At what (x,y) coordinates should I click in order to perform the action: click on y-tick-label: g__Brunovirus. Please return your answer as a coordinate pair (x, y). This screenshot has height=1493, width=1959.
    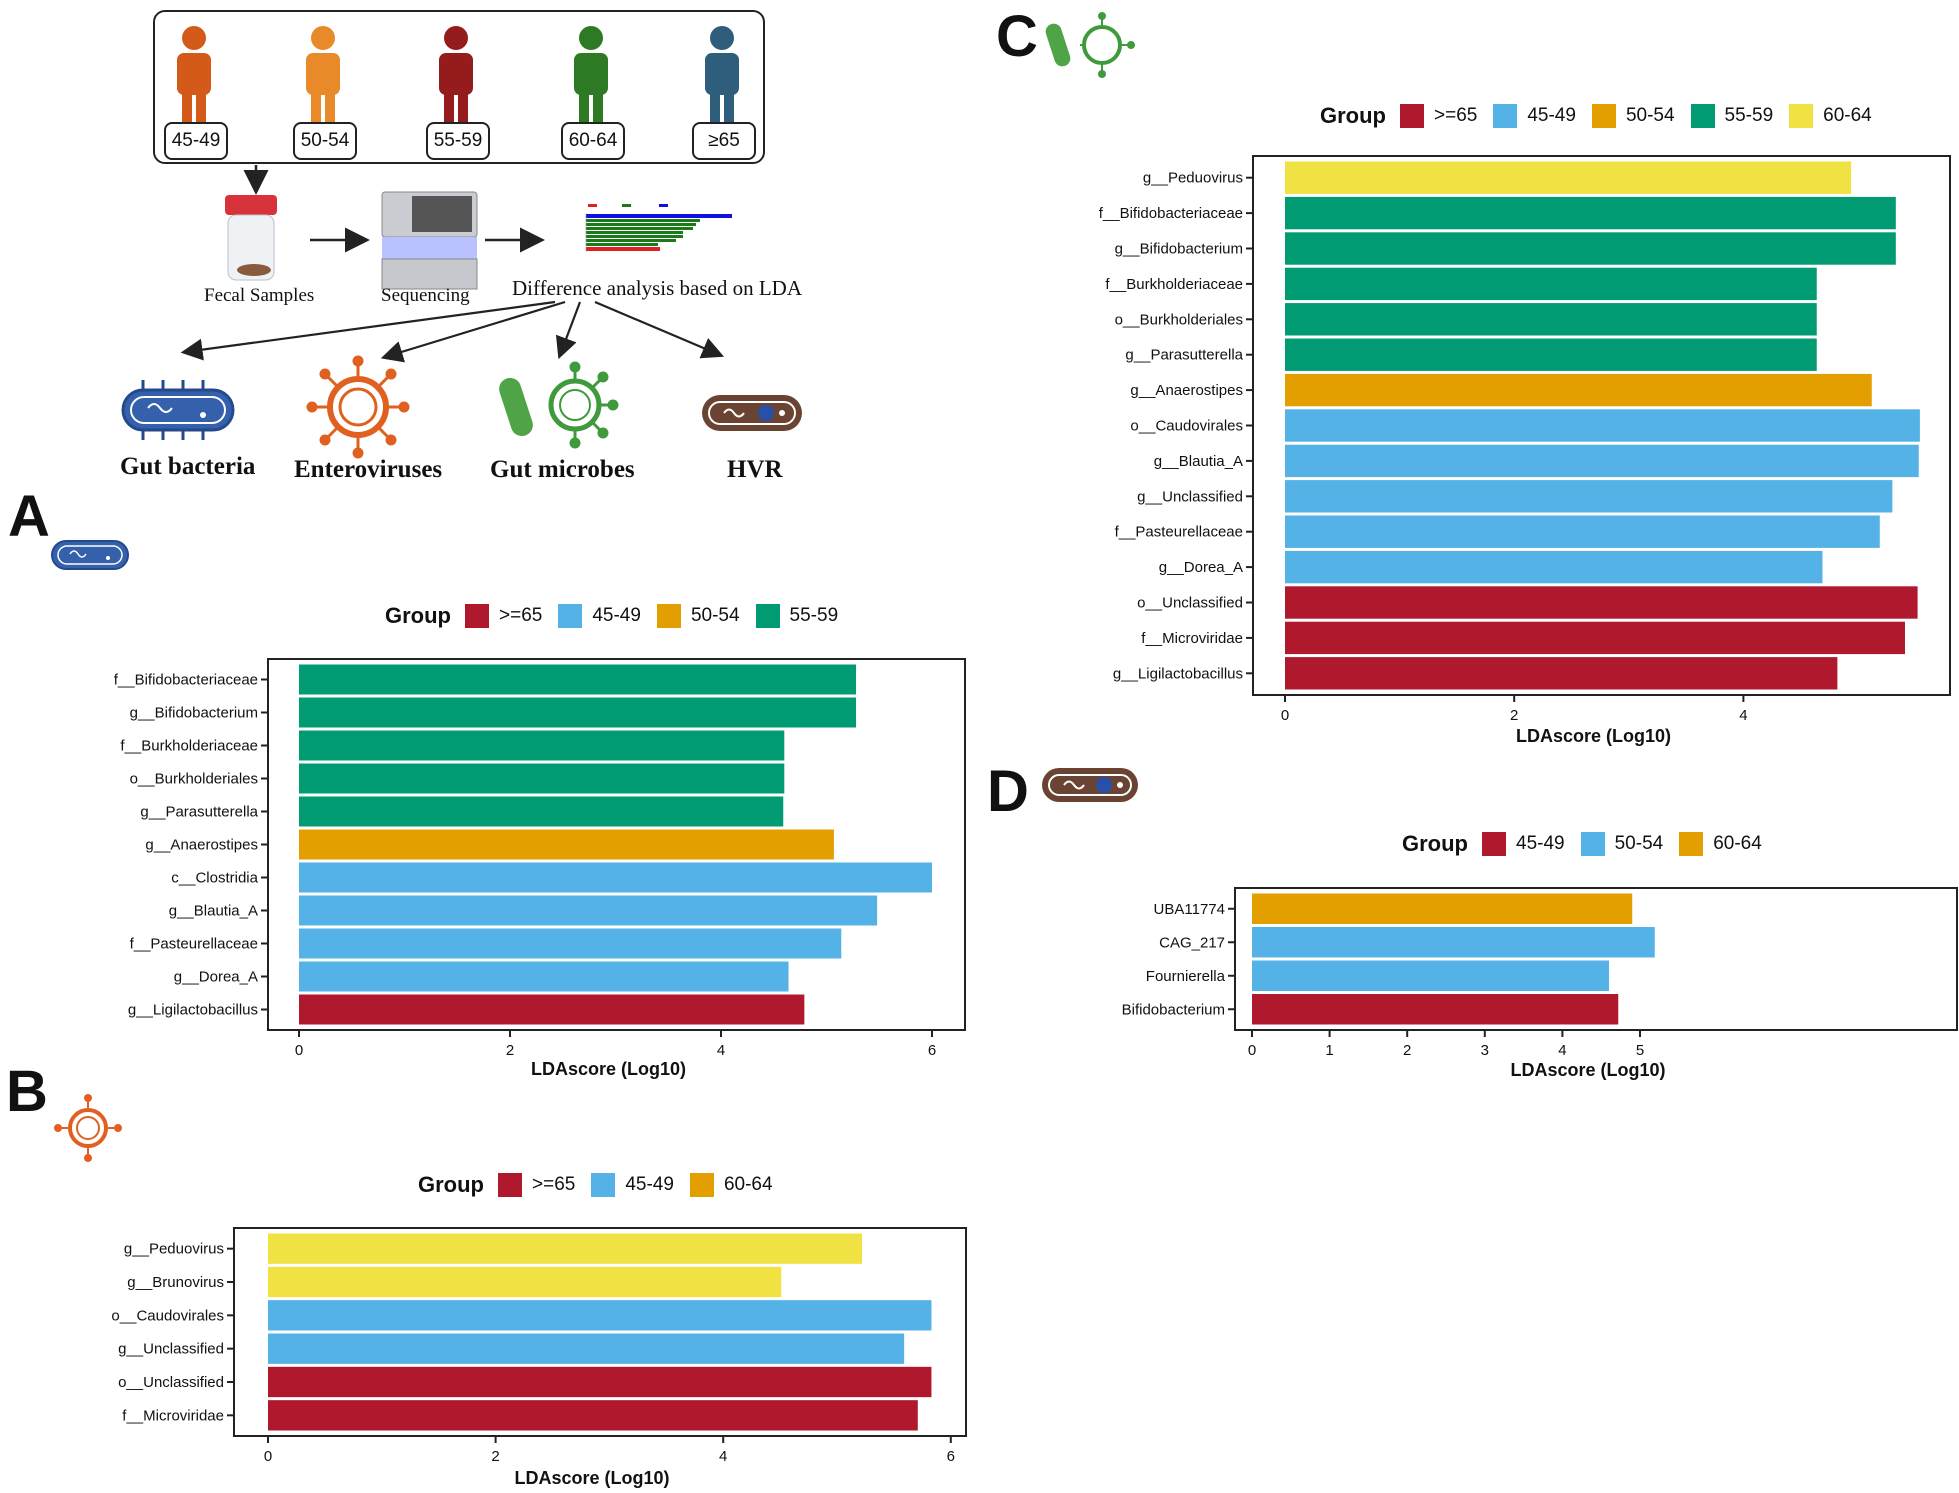
    Looking at the image, I should click on (175, 1282).